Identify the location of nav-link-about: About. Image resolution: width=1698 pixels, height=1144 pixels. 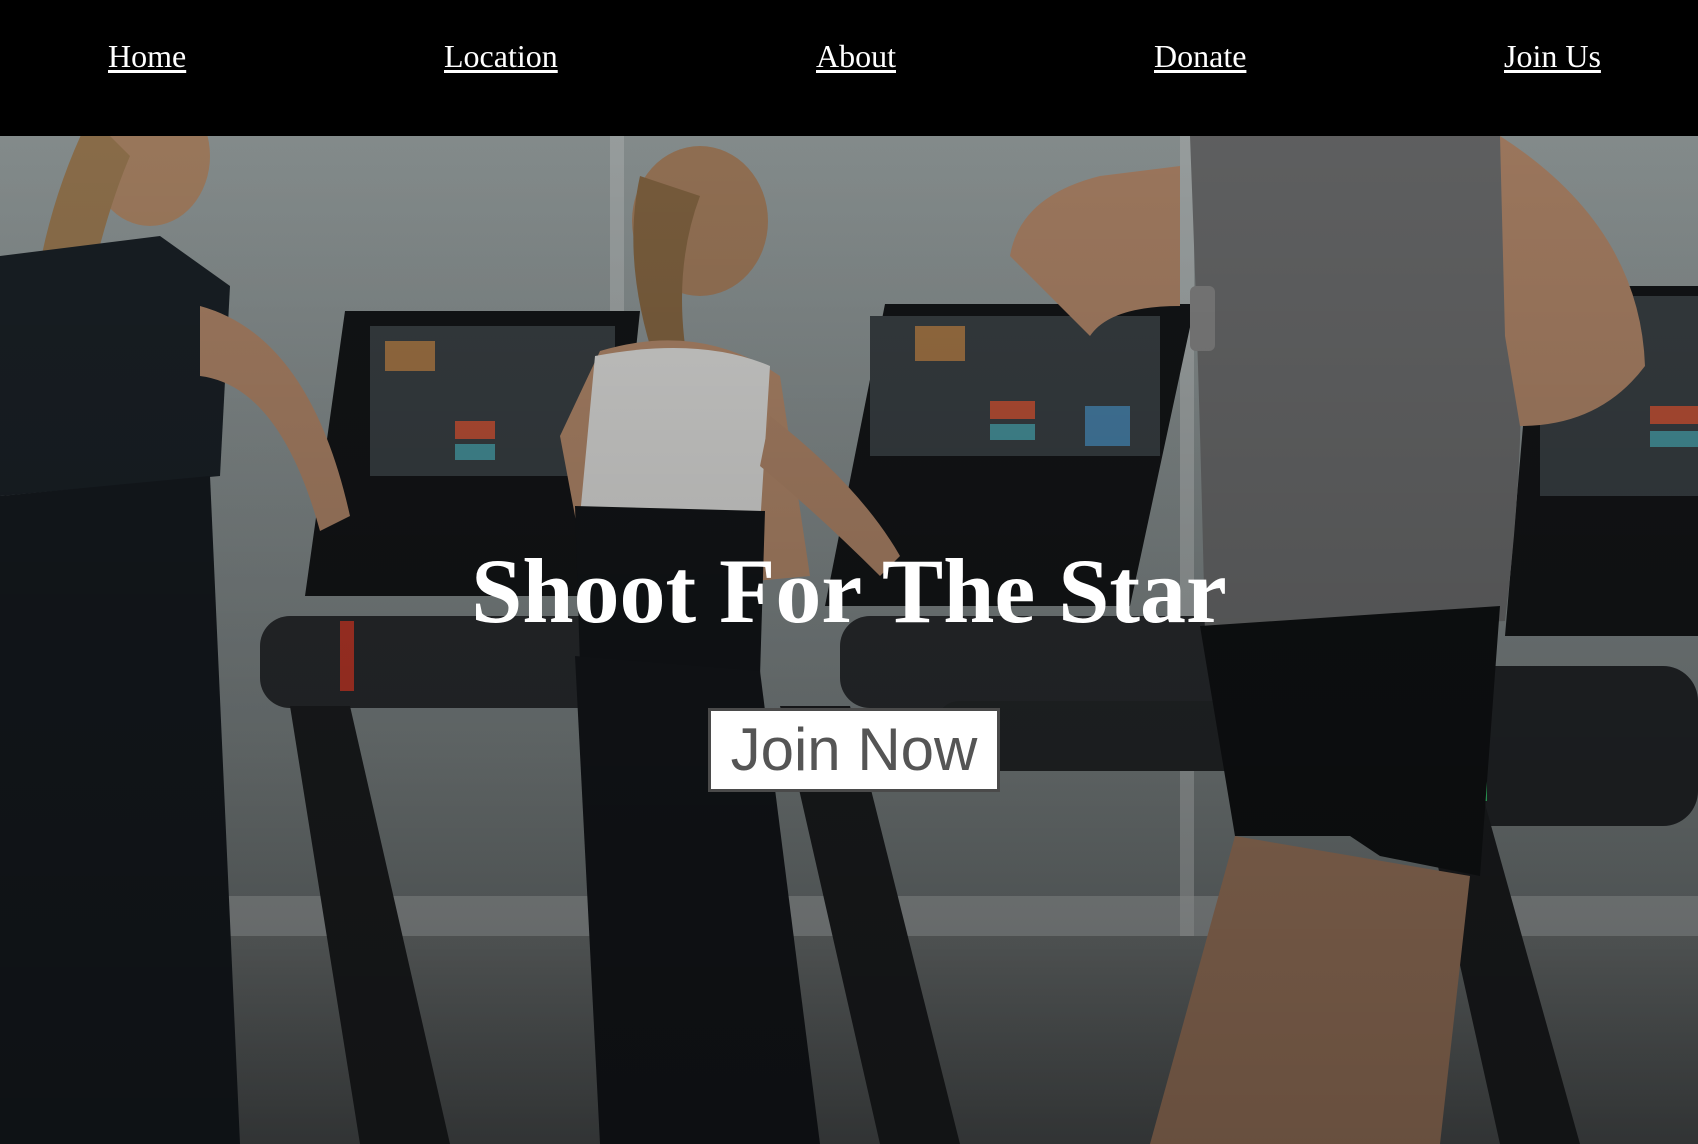
(856, 56).